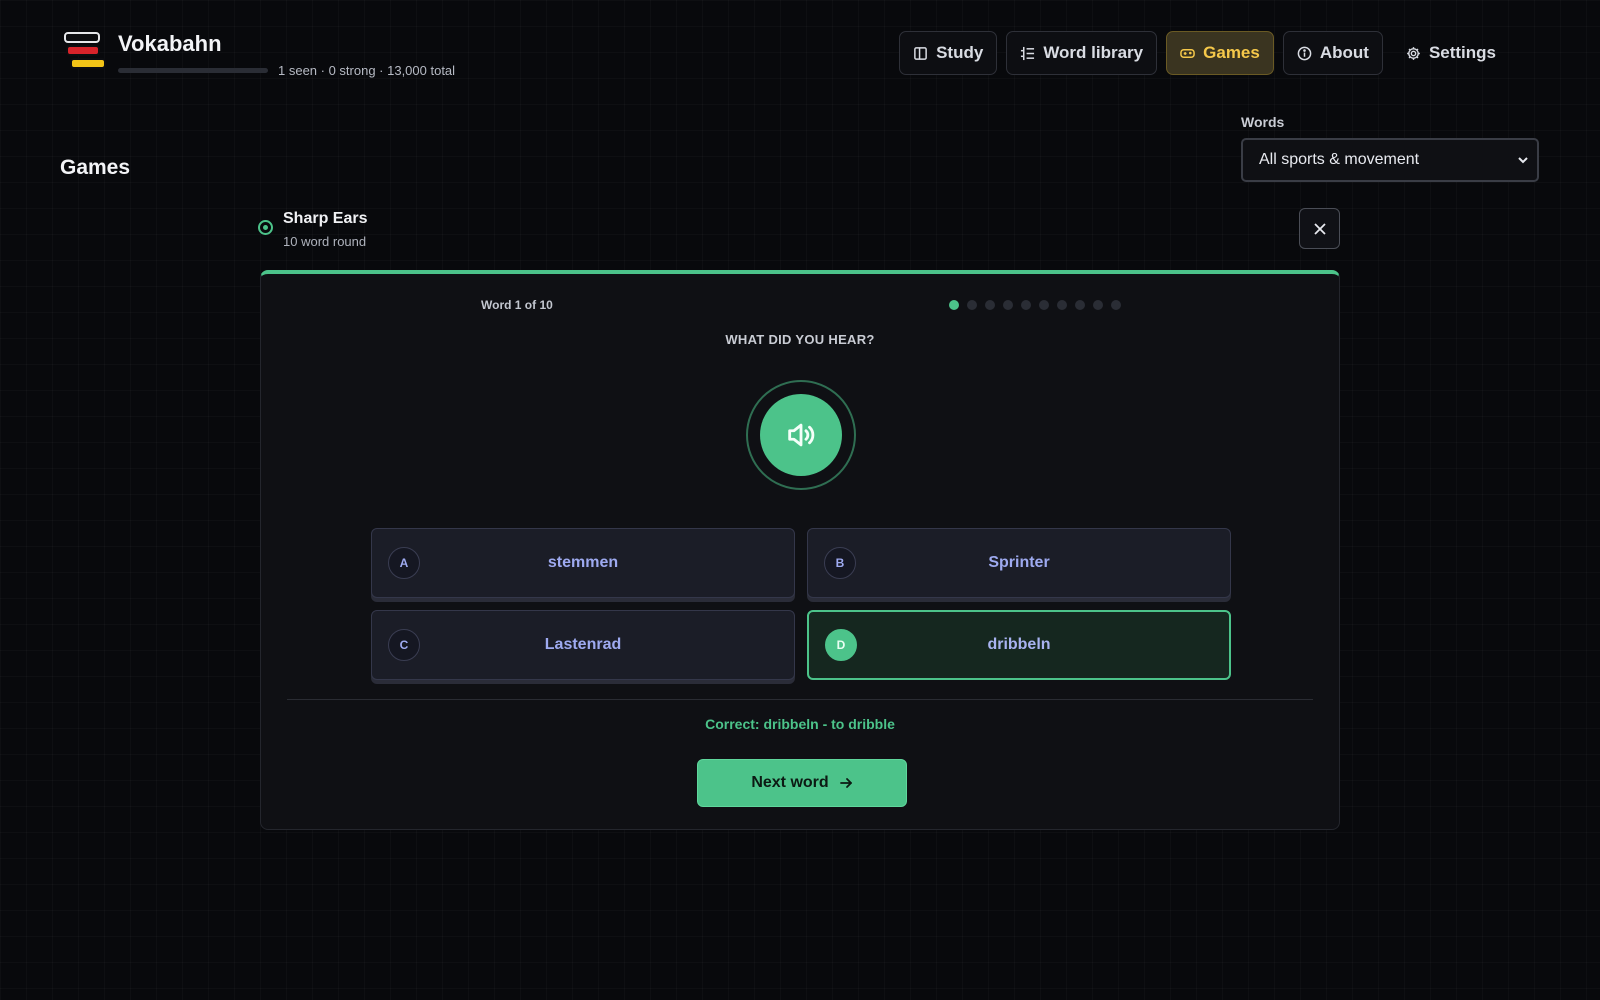 The height and width of the screenshot is (1000, 1600). What do you see at coordinates (367, 70) in the screenshot?
I see `stats-text: 1 seen · 0 strong · 13,000 total` at bounding box center [367, 70].